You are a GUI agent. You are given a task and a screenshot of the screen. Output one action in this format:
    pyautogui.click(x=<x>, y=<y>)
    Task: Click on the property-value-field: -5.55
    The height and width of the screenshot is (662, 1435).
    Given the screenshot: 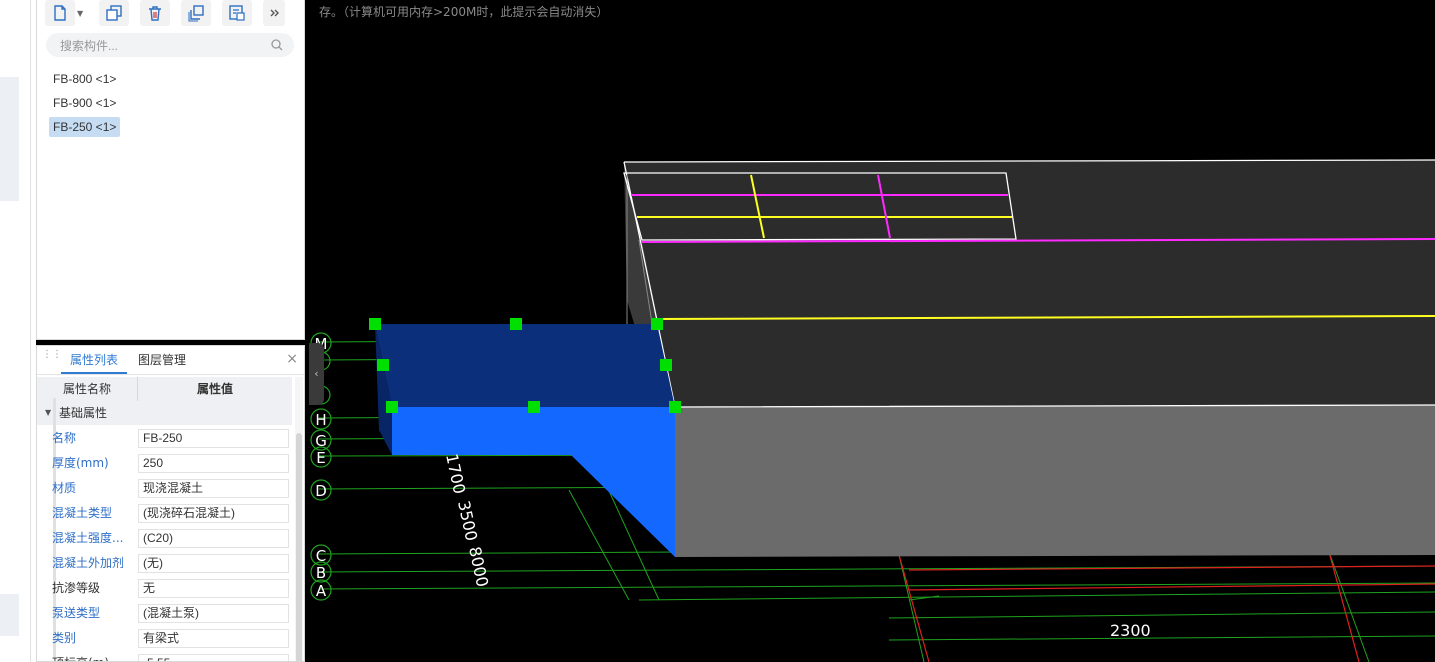 What is the action you would take?
    pyautogui.click(x=213, y=657)
    